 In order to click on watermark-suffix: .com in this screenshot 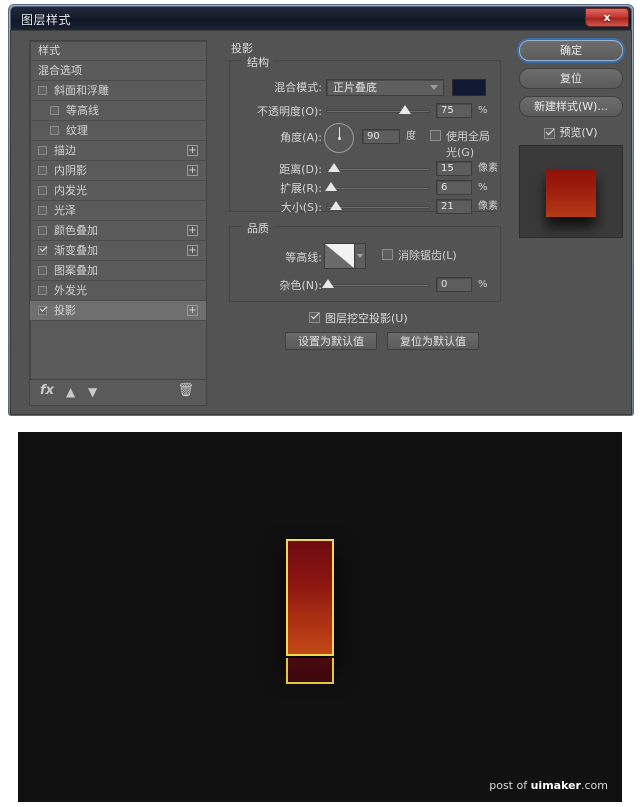, I will do `click(594, 785)`.